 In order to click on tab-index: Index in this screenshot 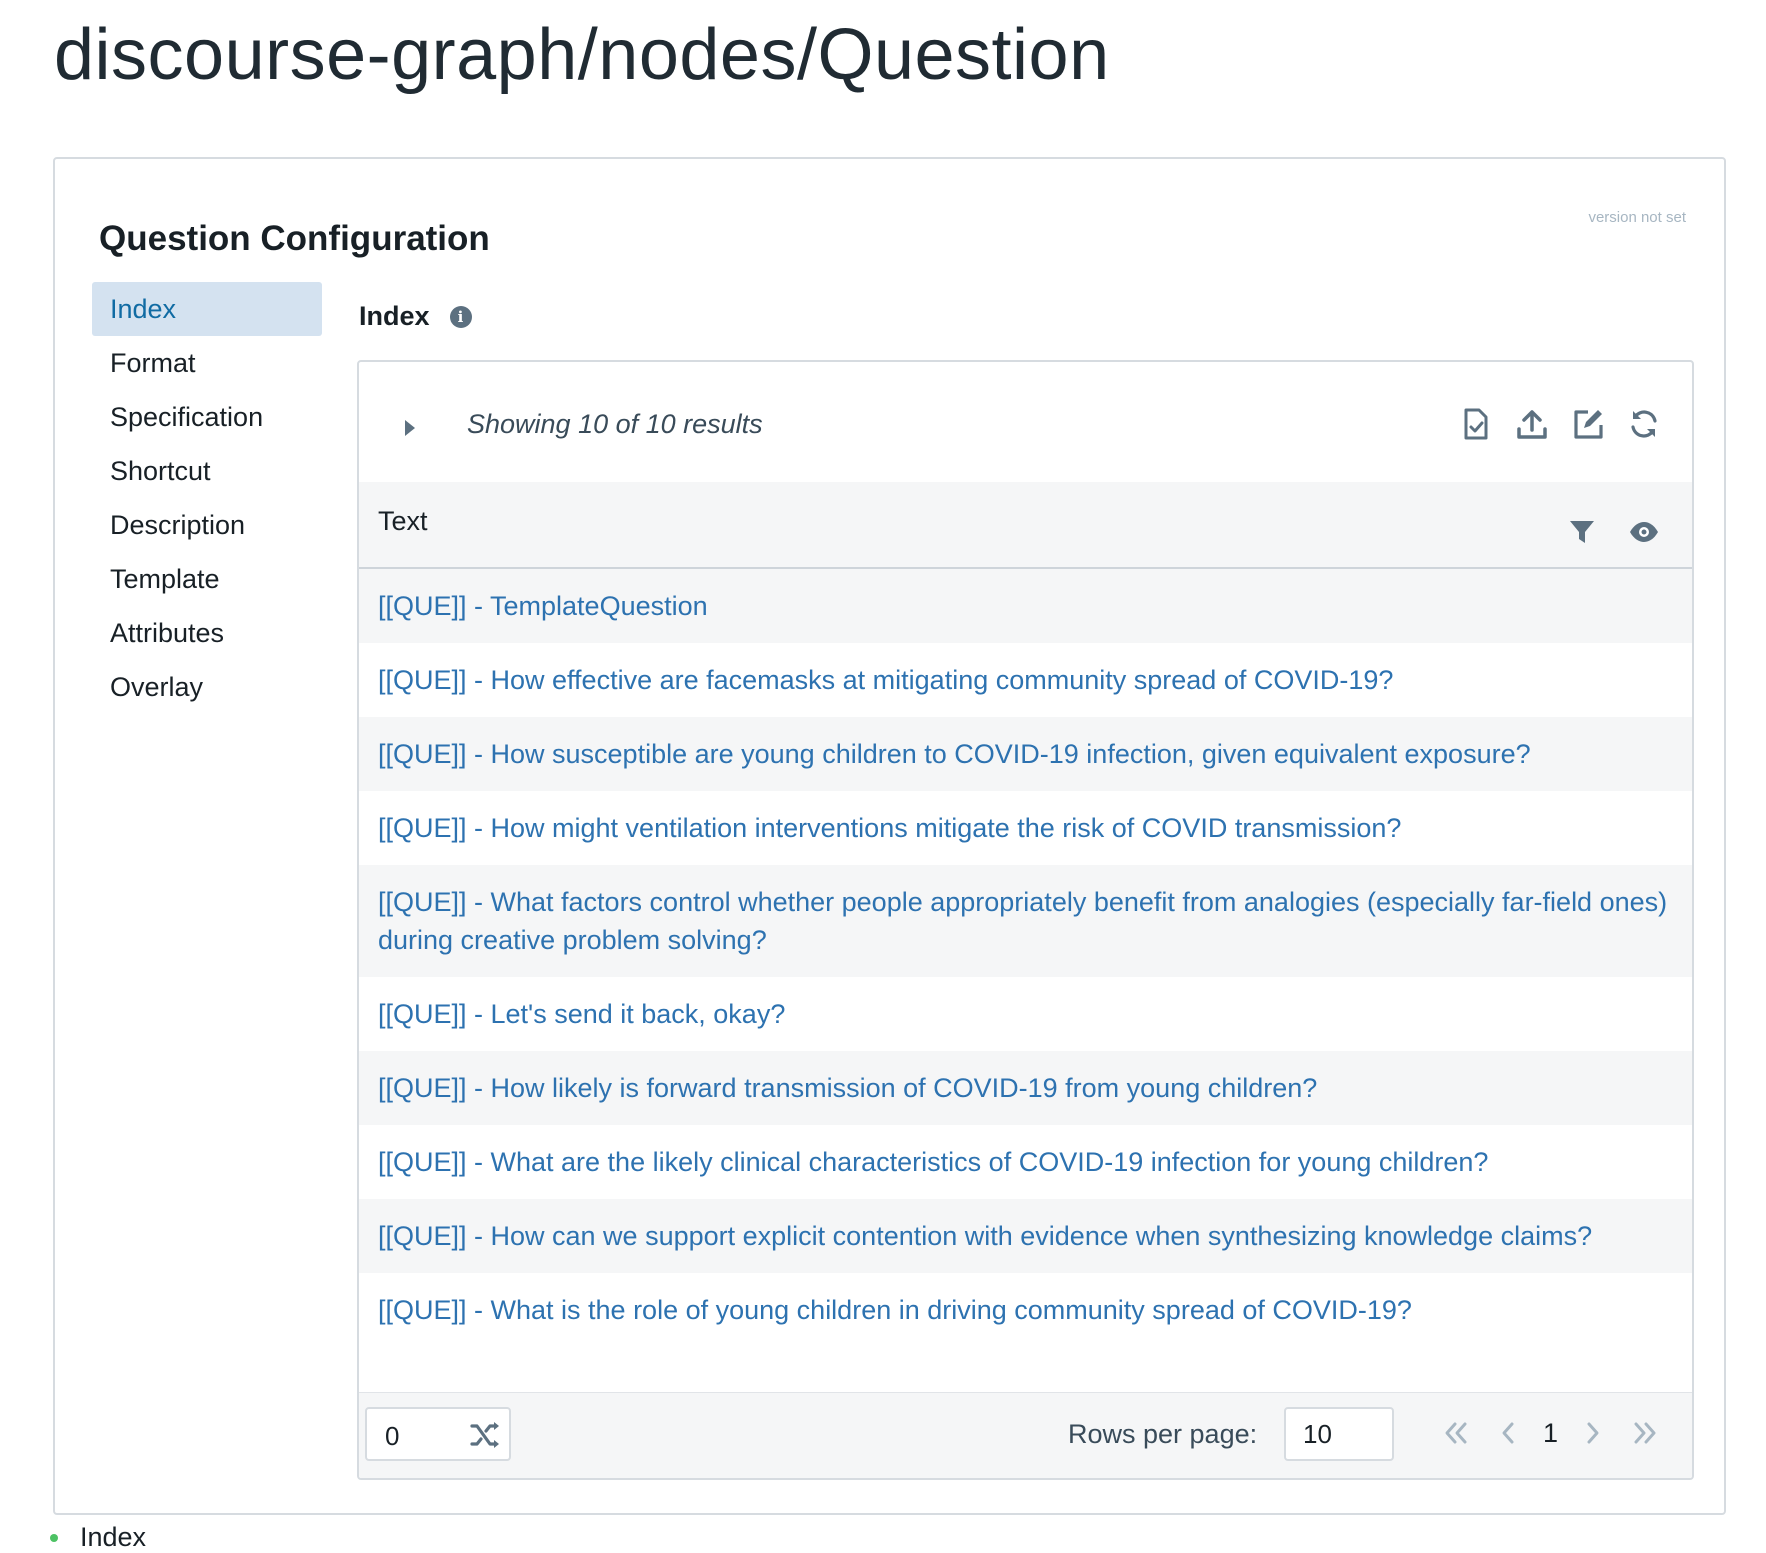, I will do `click(207, 309)`.